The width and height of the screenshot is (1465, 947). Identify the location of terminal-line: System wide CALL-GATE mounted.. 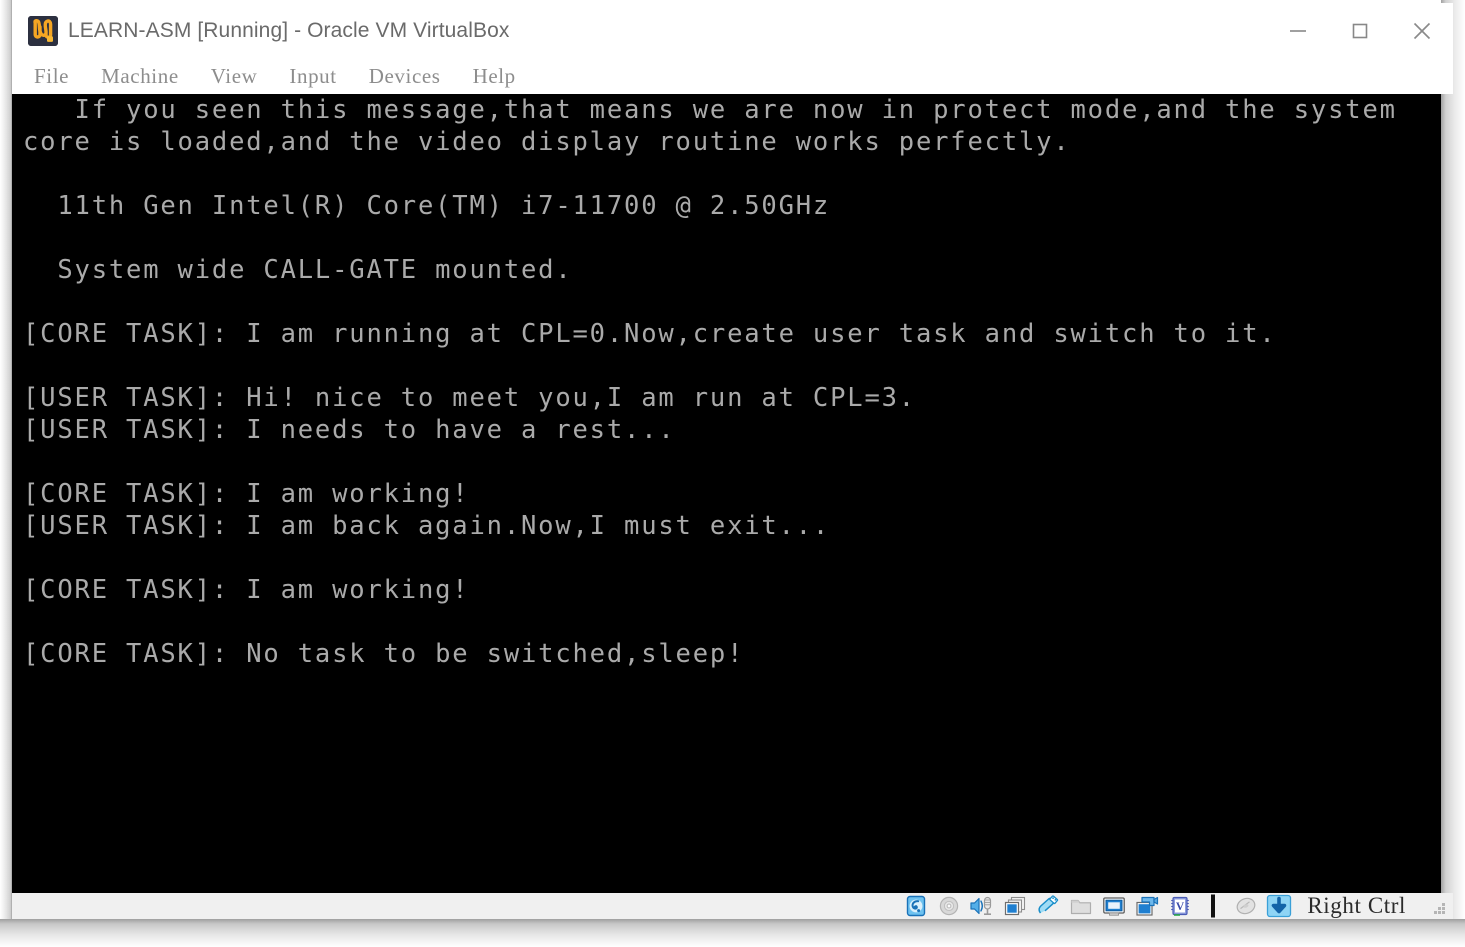
(298, 270).